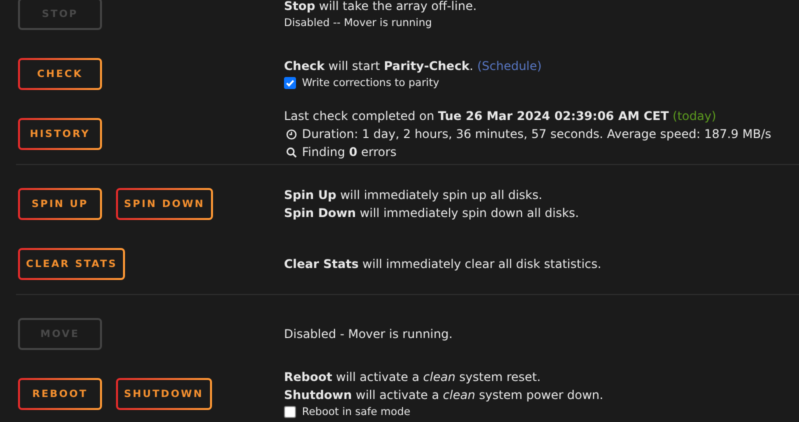 The width and height of the screenshot is (799, 422). I want to click on info-text: Duration: 1 day, 2 hours, 36 minutes, 57 seconds. Average speed: 187.9 MB/s, so click(537, 134).